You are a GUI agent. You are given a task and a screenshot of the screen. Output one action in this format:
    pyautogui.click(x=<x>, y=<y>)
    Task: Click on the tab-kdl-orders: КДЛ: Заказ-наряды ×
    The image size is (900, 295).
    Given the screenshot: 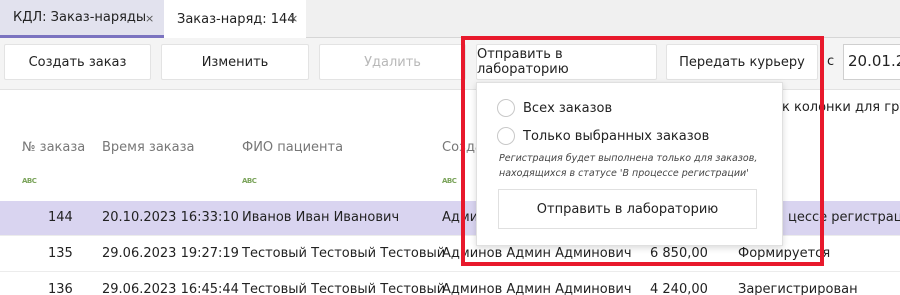 What is the action you would take?
    pyautogui.click(x=82, y=19)
    